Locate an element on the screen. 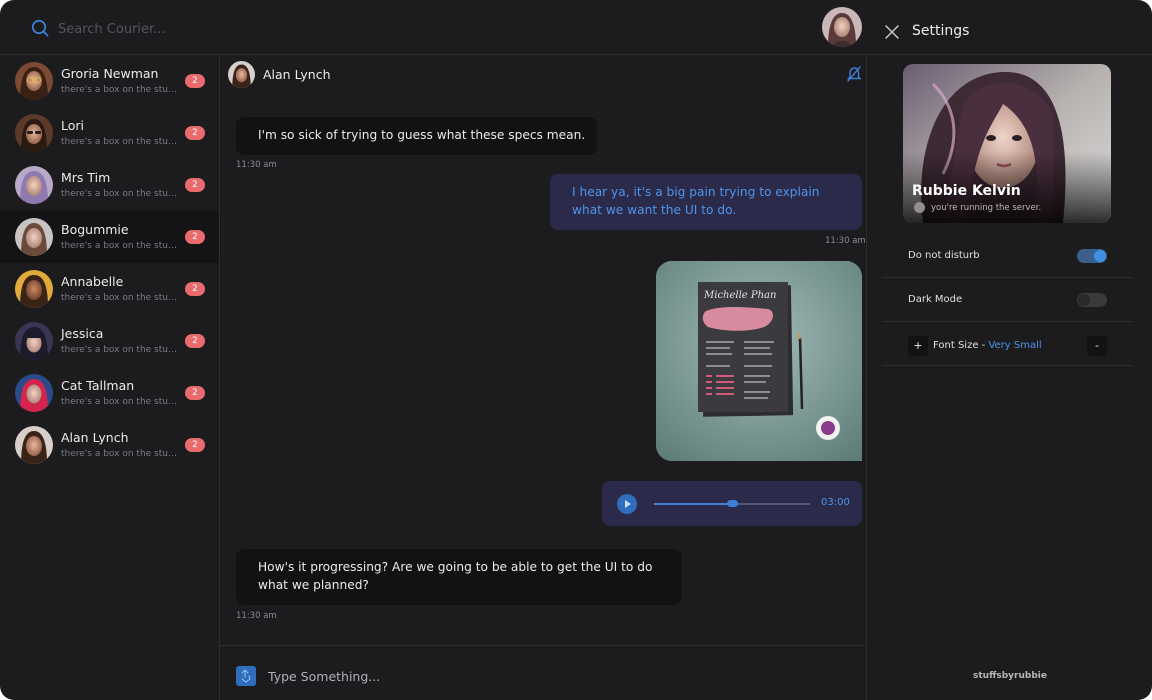 The height and width of the screenshot is (700, 1152). close-icon is located at coordinates (892, 32).